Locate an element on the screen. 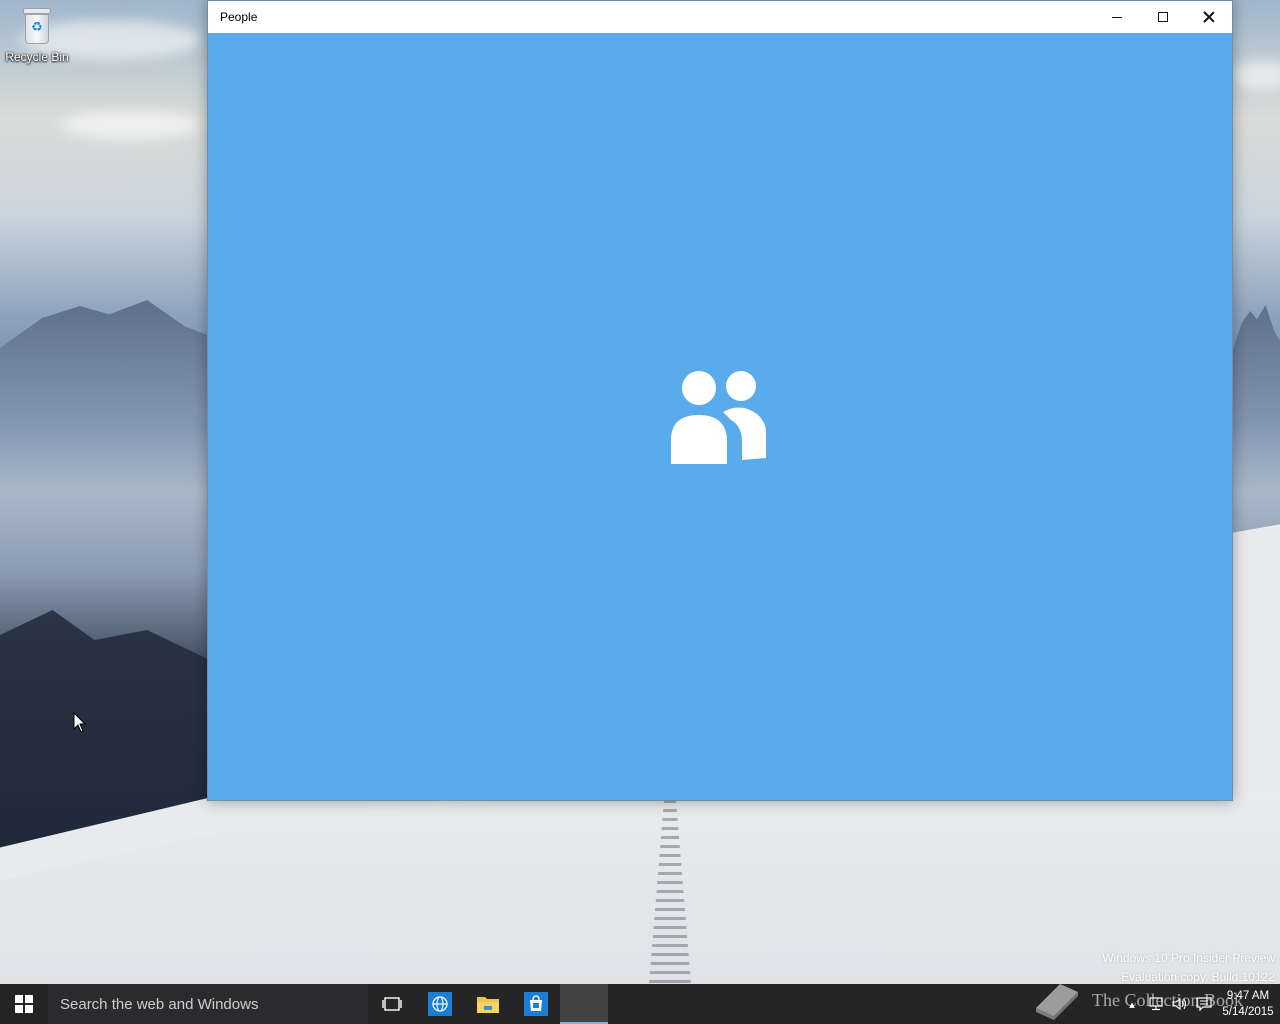 The image size is (1280, 1024). folder-icon is located at coordinates (488, 1005).